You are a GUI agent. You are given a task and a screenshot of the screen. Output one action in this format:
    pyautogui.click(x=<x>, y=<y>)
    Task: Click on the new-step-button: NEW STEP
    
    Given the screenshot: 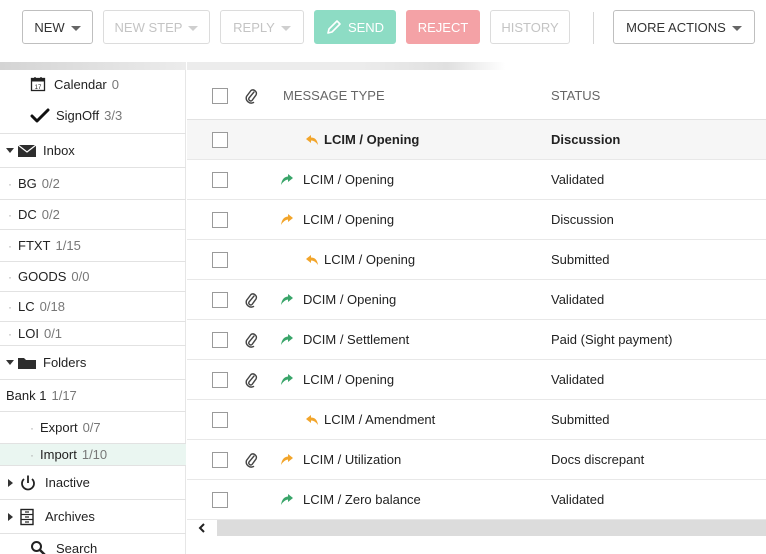 What is the action you would take?
    pyautogui.click(x=156, y=27)
    